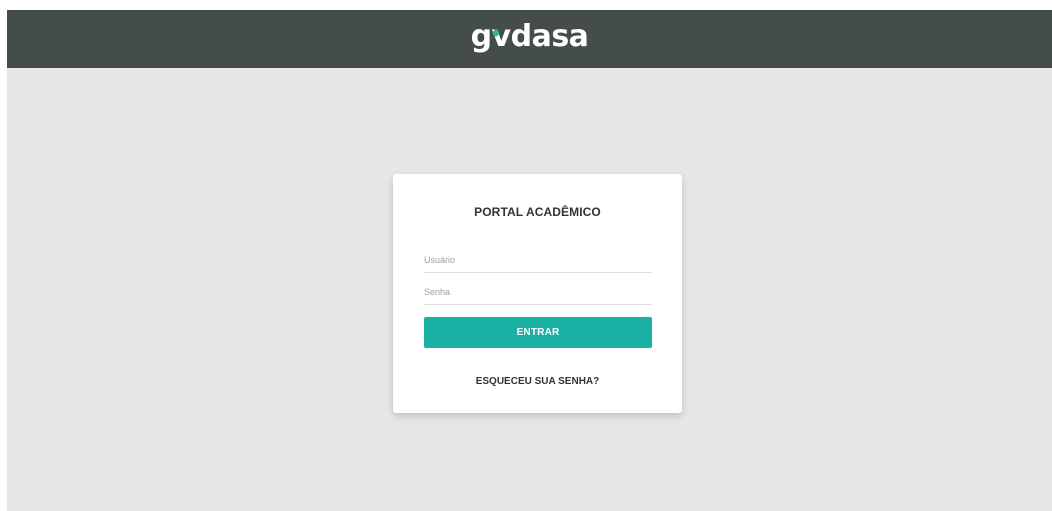 This screenshot has width=1052, height=511. What do you see at coordinates (549, 36) in the screenshot?
I see `logo-rest-text: dasa` at bounding box center [549, 36].